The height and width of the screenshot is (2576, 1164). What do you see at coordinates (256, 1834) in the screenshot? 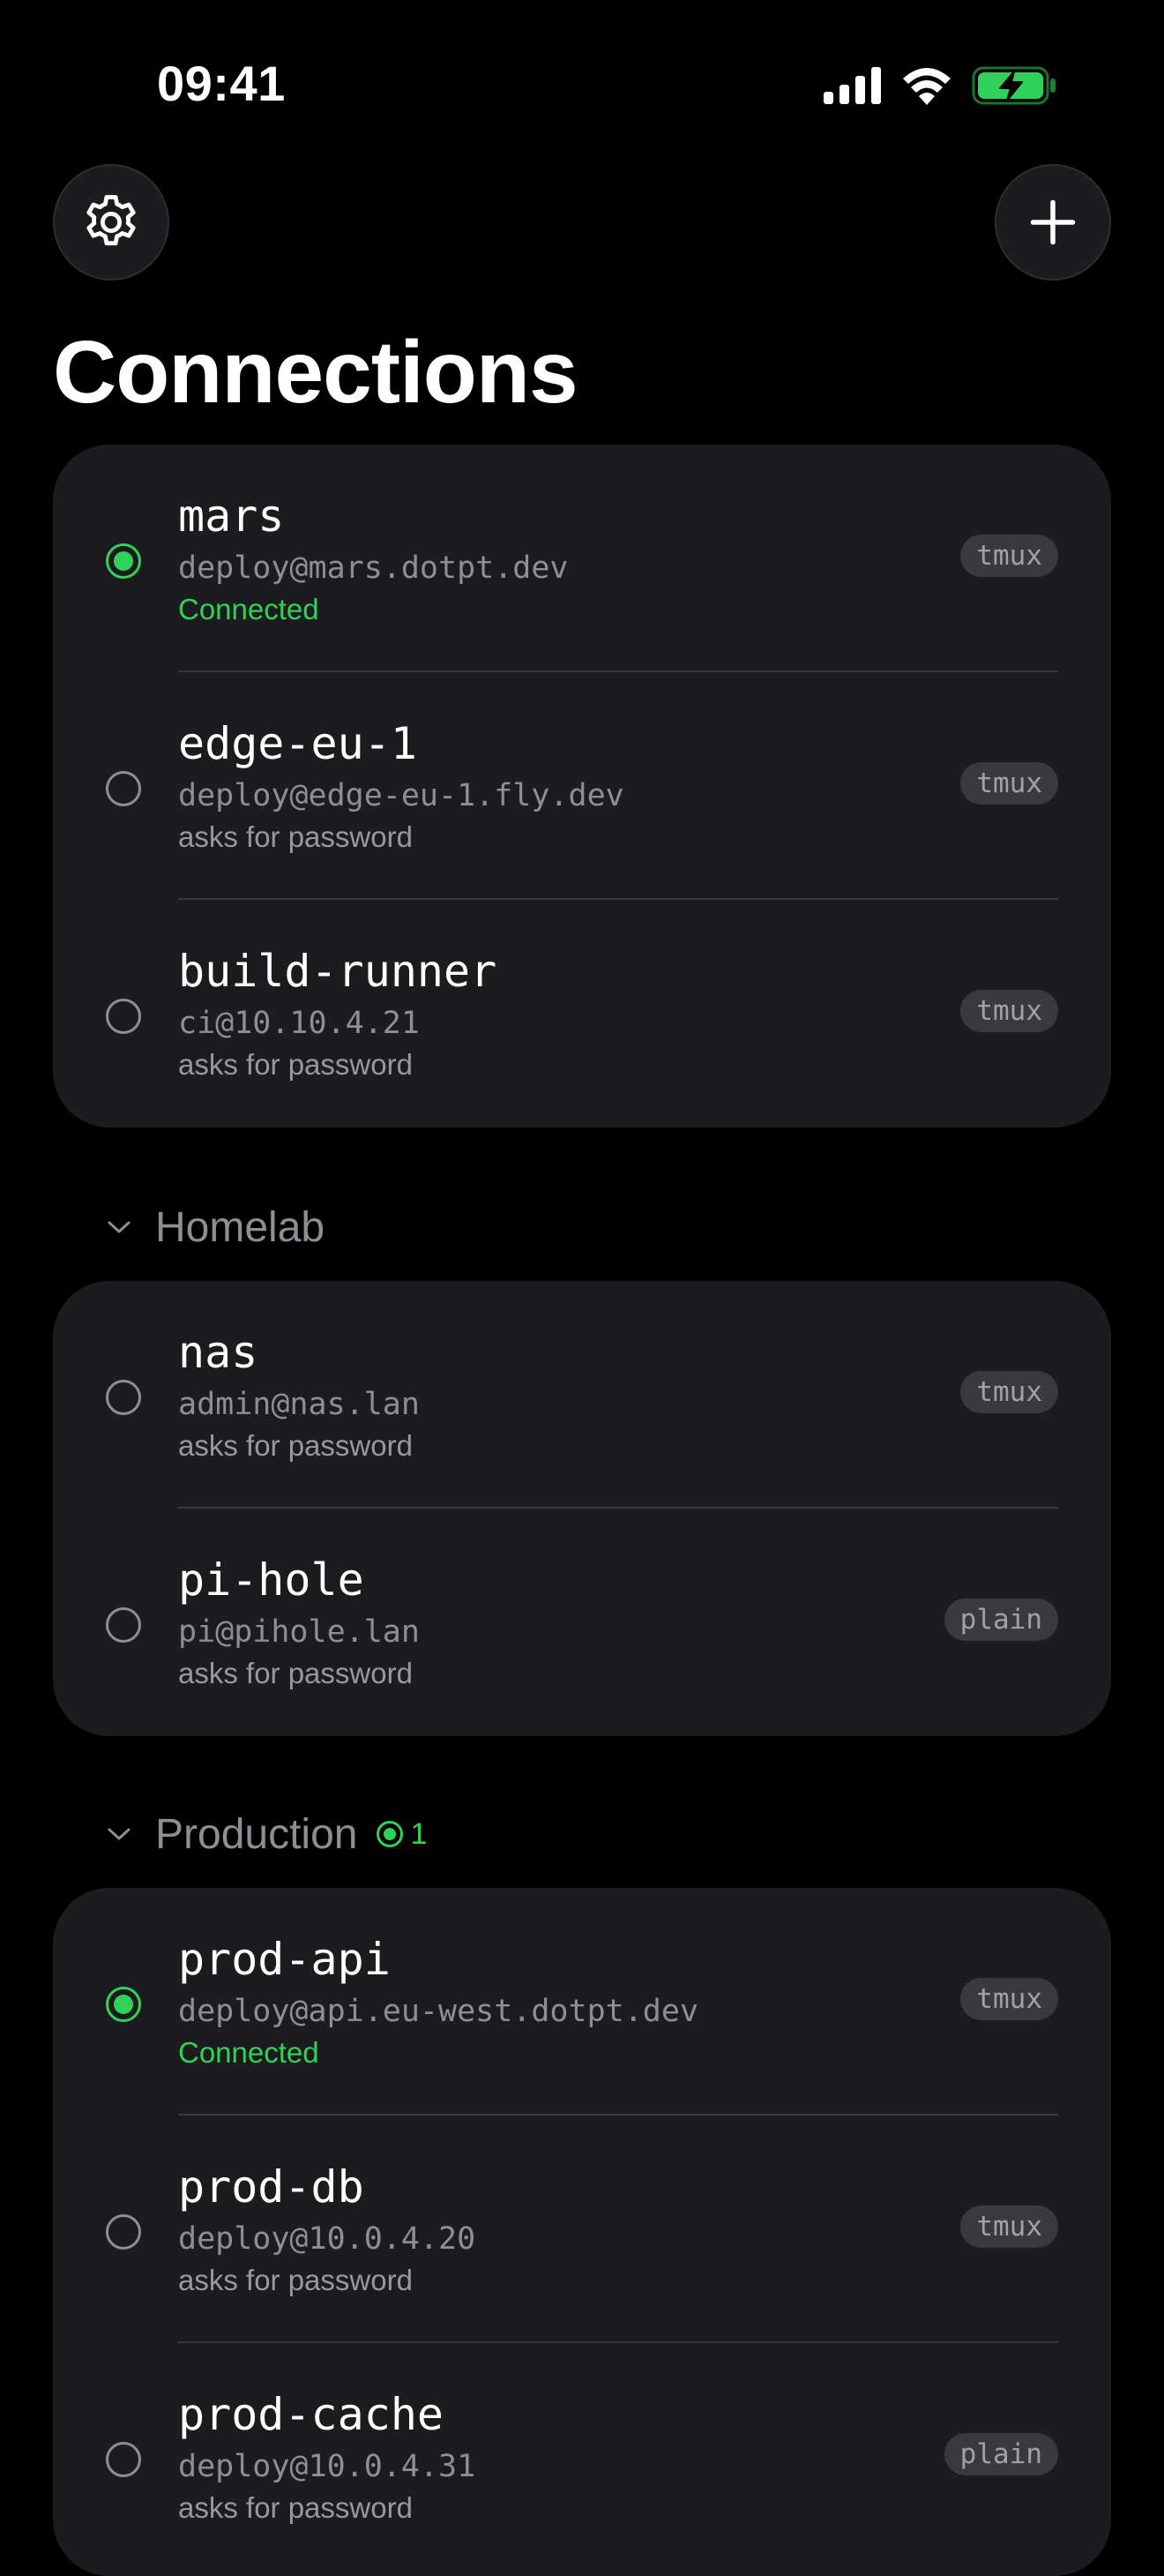
I see `group-label: Production` at bounding box center [256, 1834].